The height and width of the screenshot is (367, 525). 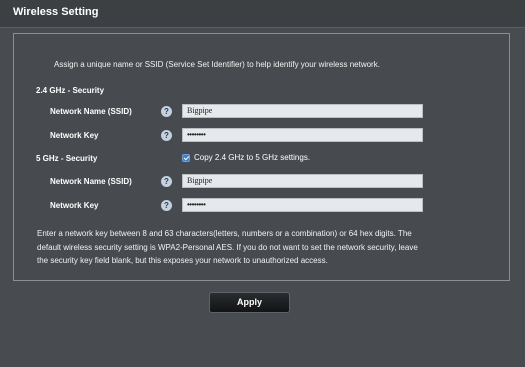 I want to click on ssid-input-5ghz: Bigpipe, so click(x=302, y=181).